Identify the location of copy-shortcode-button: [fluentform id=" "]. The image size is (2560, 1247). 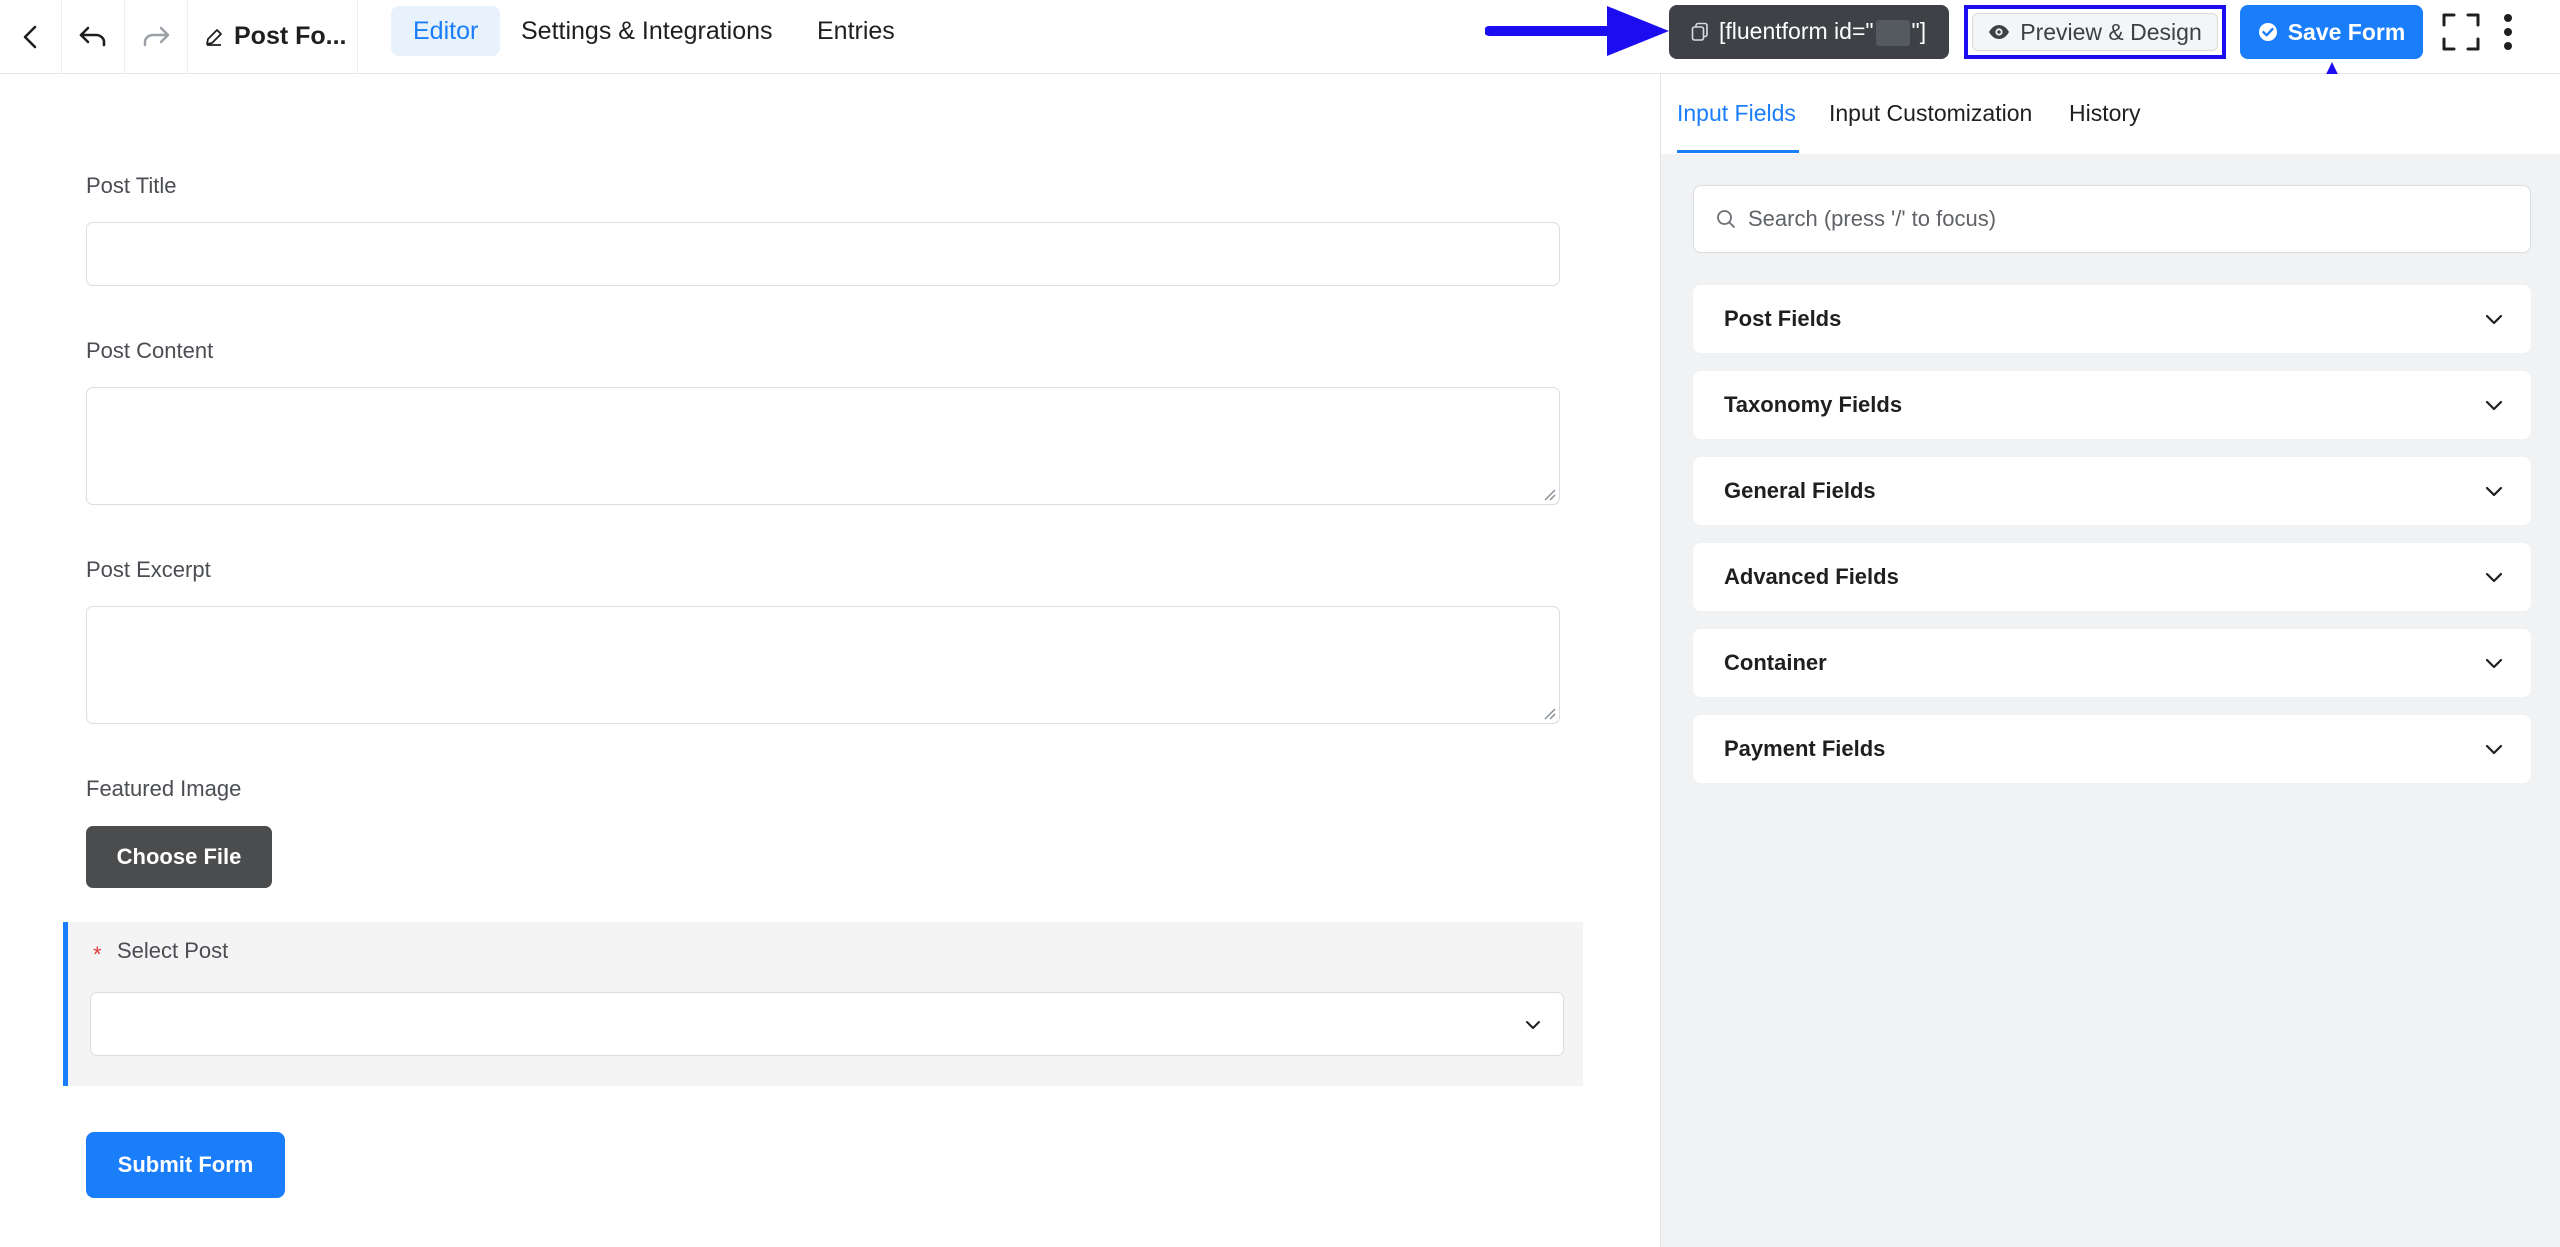
(1809, 32).